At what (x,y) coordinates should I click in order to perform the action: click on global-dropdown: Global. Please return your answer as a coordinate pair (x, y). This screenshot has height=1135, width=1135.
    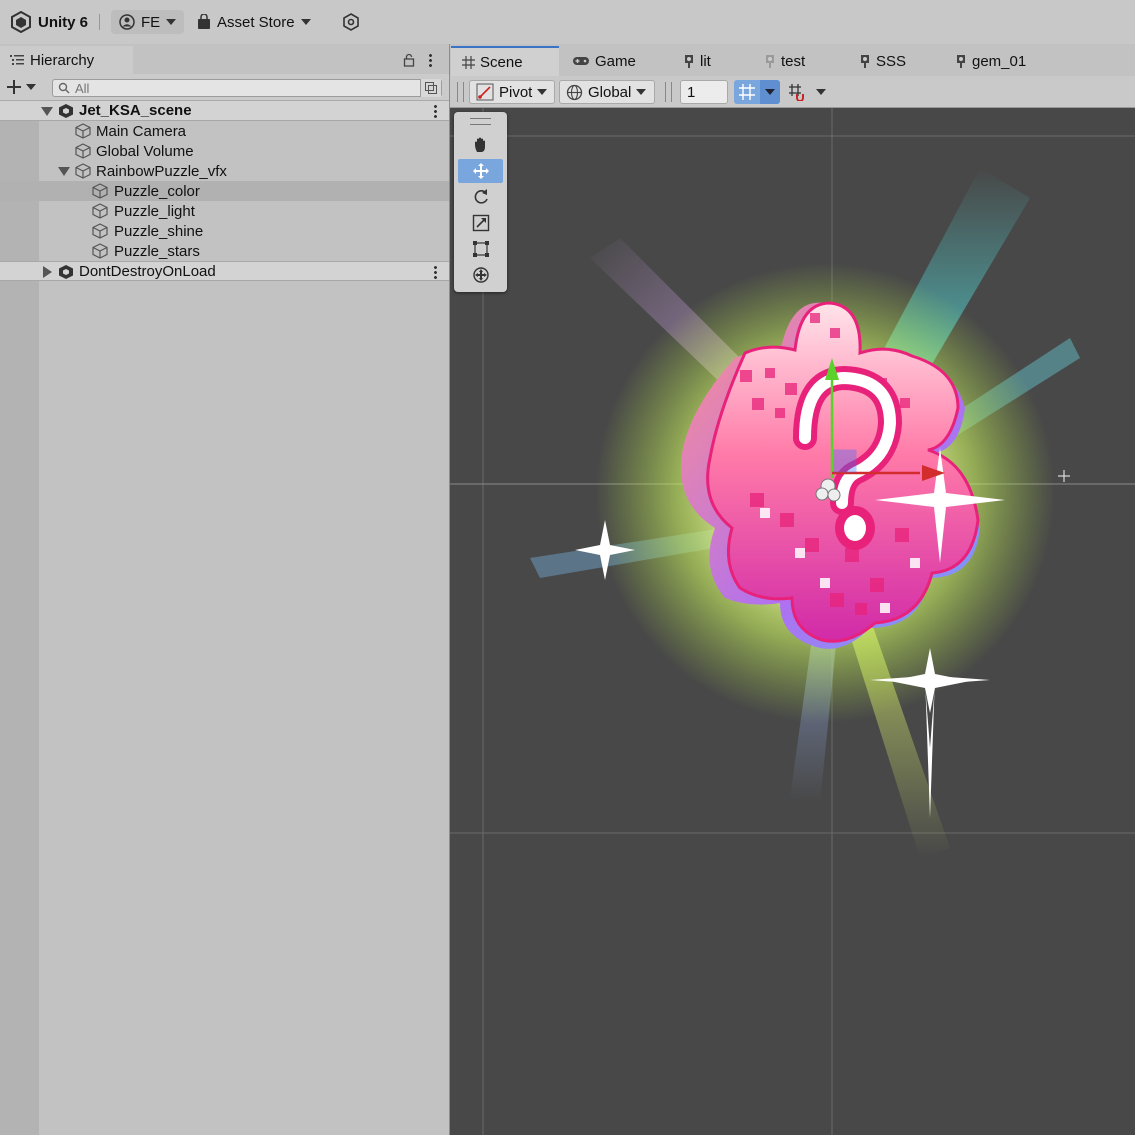
    Looking at the image, I should click on (607, 92).